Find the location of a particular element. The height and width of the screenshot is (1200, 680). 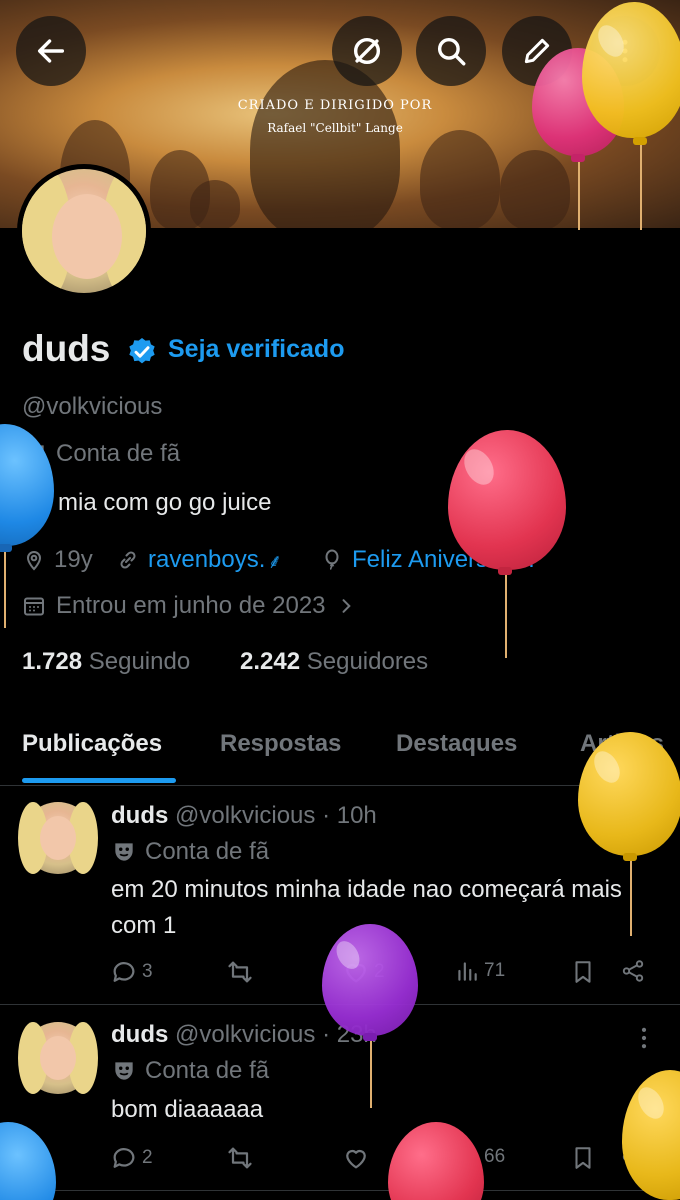

following-count: 1.728 is located at coordinates (52, 661).